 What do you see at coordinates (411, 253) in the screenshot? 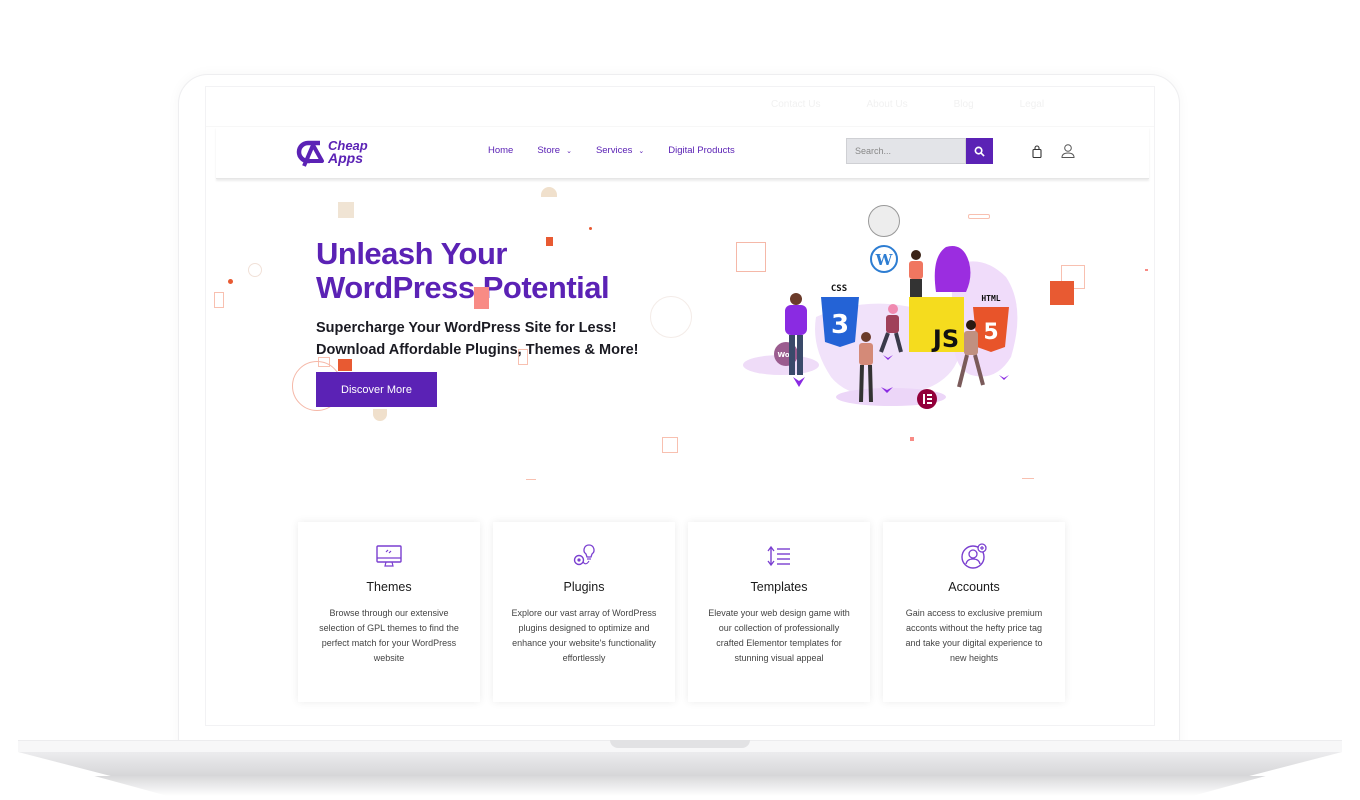
I see `hero-title-line1: Unleash Your` at bounding box center [411, 253].